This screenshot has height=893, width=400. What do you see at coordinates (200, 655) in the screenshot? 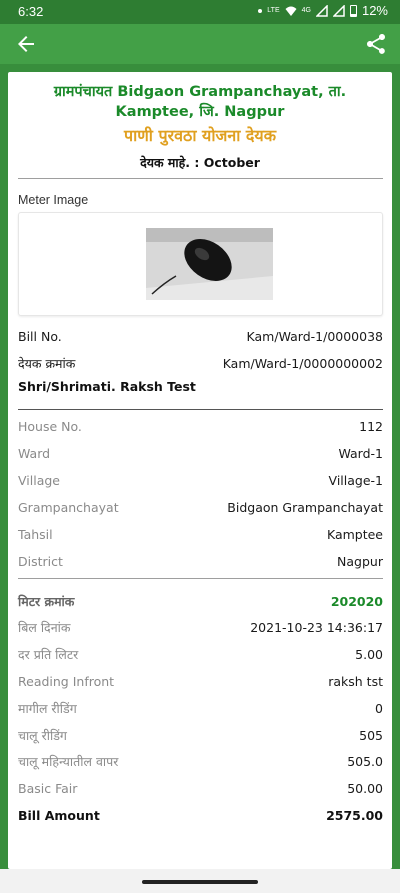
I see `rate-row: दर प्रति लिटर 5.00` at bounding box center [200, 655].